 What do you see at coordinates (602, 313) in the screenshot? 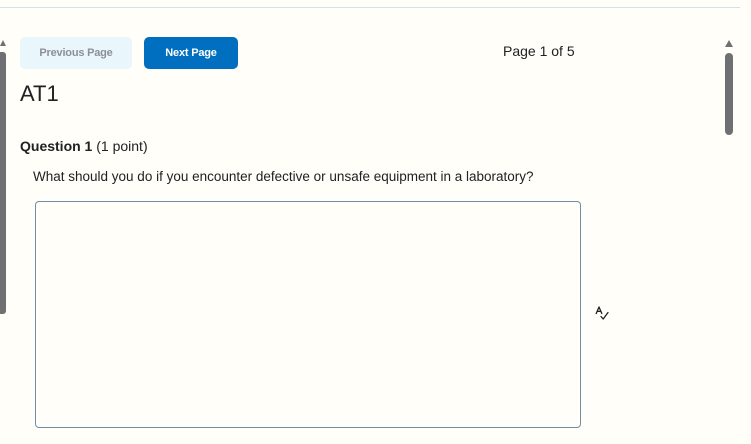
I see `spellcheck-icon` at bounding box center [602, 313].